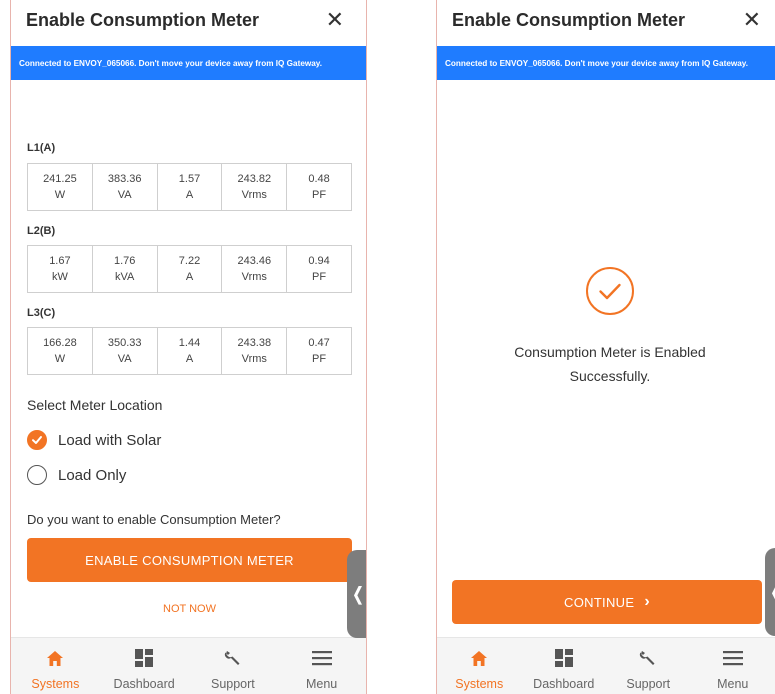  What do you see at coordinates (60, 269) in the screenshot?
I see `meter-cell: 1.67 kW` at bounding box center [60, 269].